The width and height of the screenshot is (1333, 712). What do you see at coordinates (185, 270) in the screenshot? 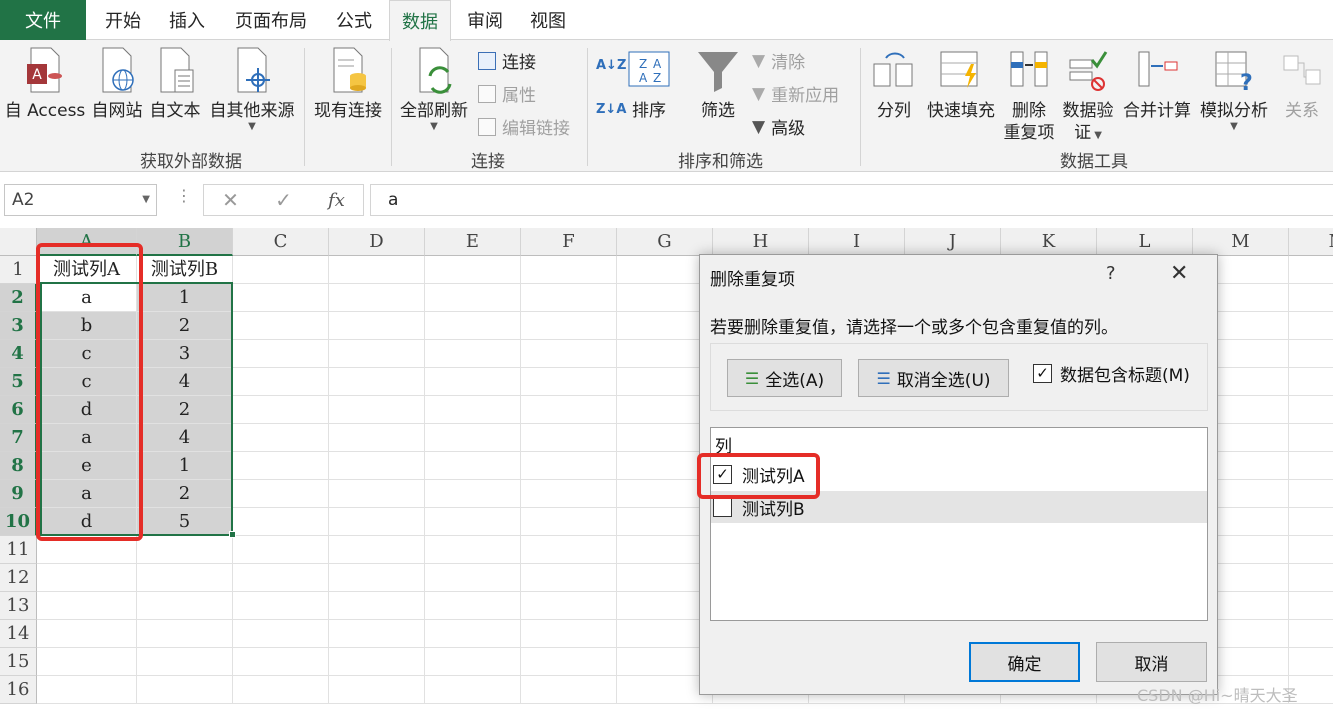
I see `cell: 测试列B` at bounding box center [185, 270].